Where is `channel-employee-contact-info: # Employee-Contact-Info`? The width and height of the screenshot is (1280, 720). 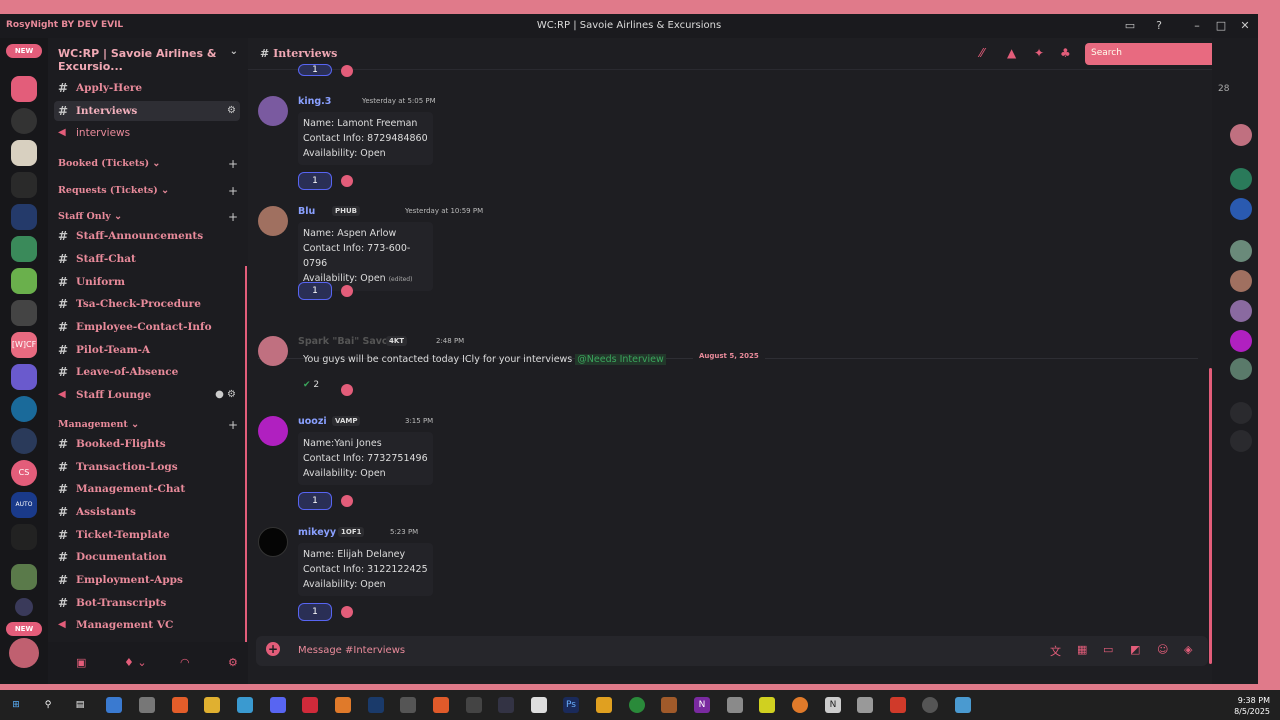
channel-employee-contact-info: # Employee-Contact-Info is located at coordinates (147, 327).